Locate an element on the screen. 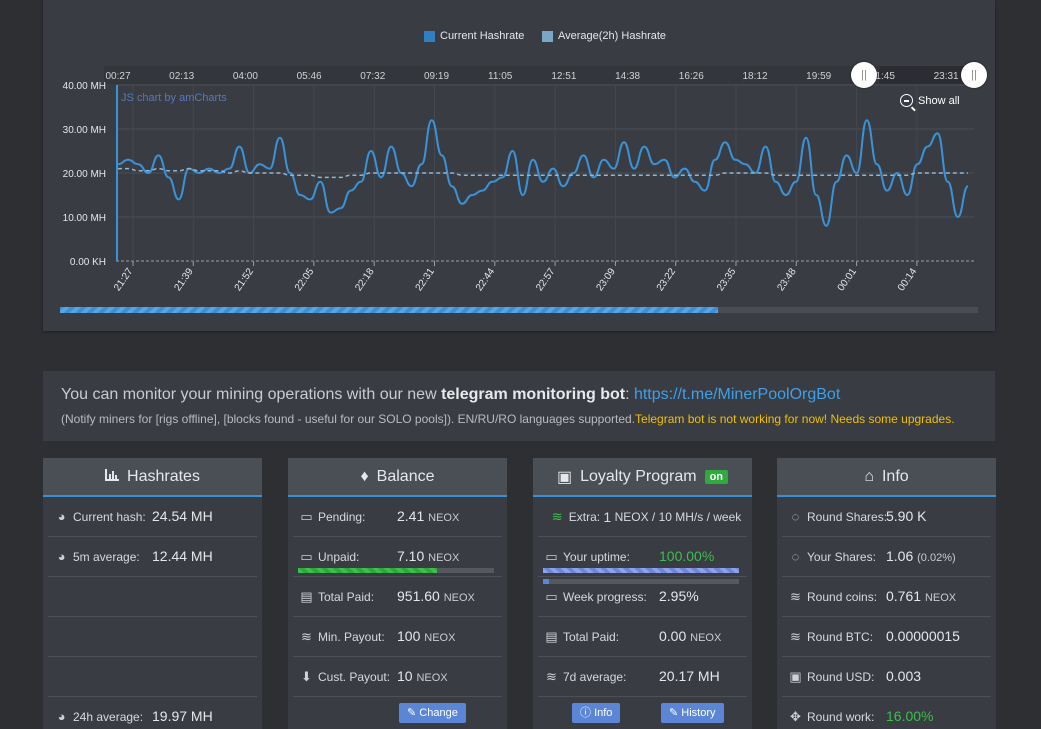 The height and width of the screenshot is (729, 1041). hash-label: Current hash: is located at coordinates (109, 516).